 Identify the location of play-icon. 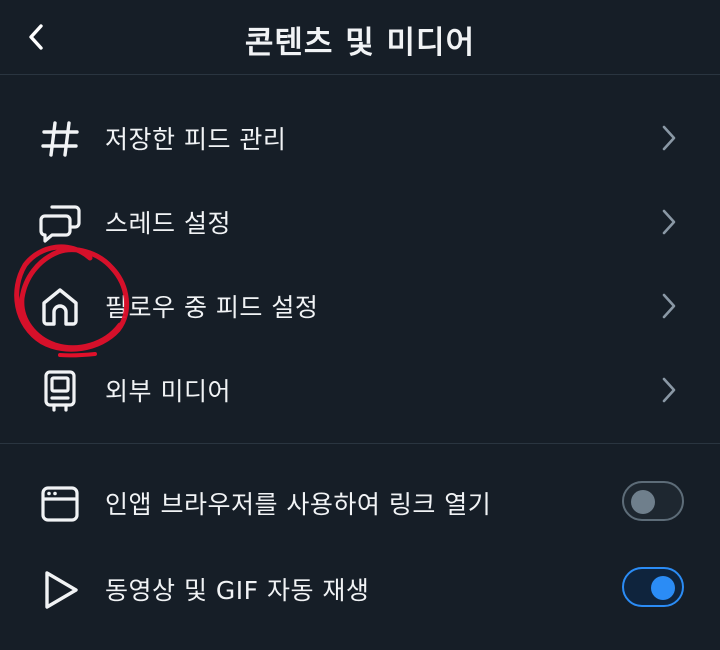
(60, 590).